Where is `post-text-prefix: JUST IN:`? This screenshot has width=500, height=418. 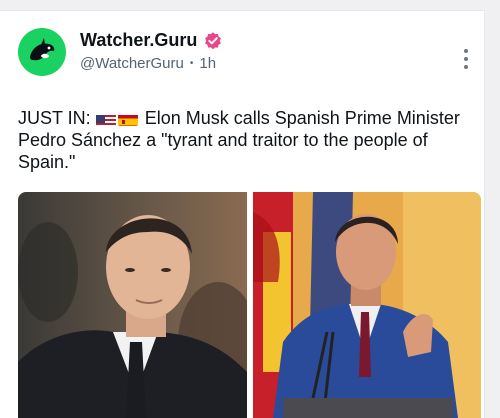
post-text-prefix: JUST IN: is located at coordinates (54, 118).